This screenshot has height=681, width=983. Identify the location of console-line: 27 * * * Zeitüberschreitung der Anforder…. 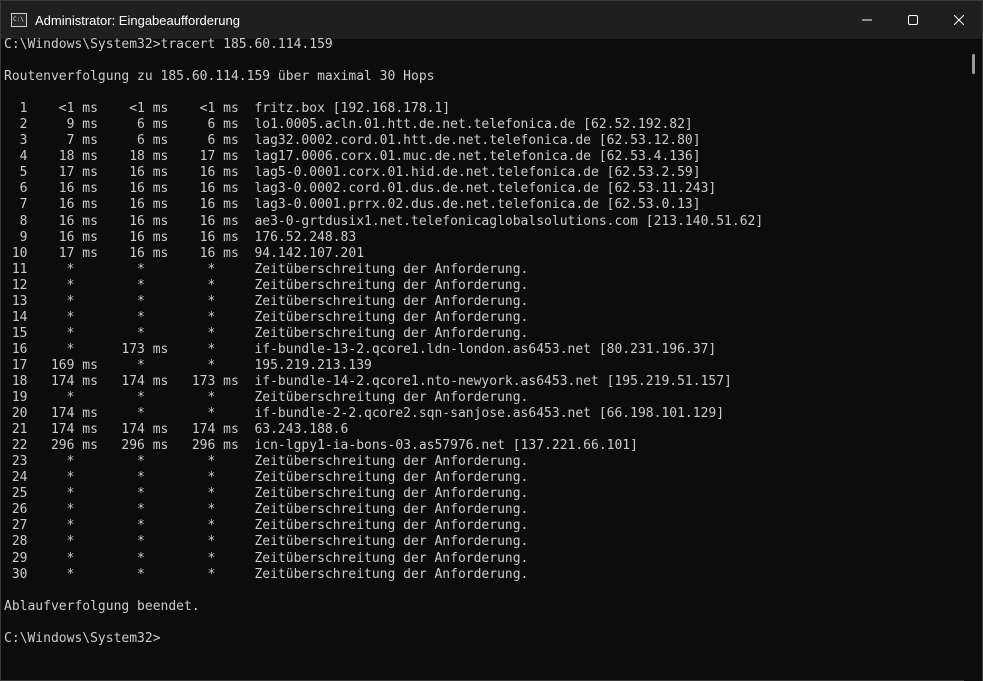
(266, 526).